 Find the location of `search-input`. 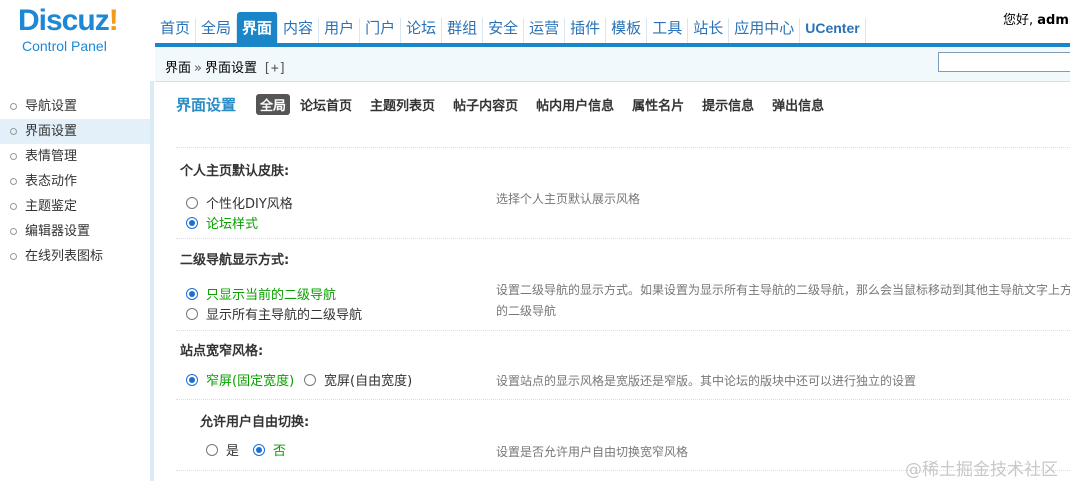

search-input is located at coordinates (1004, 62).